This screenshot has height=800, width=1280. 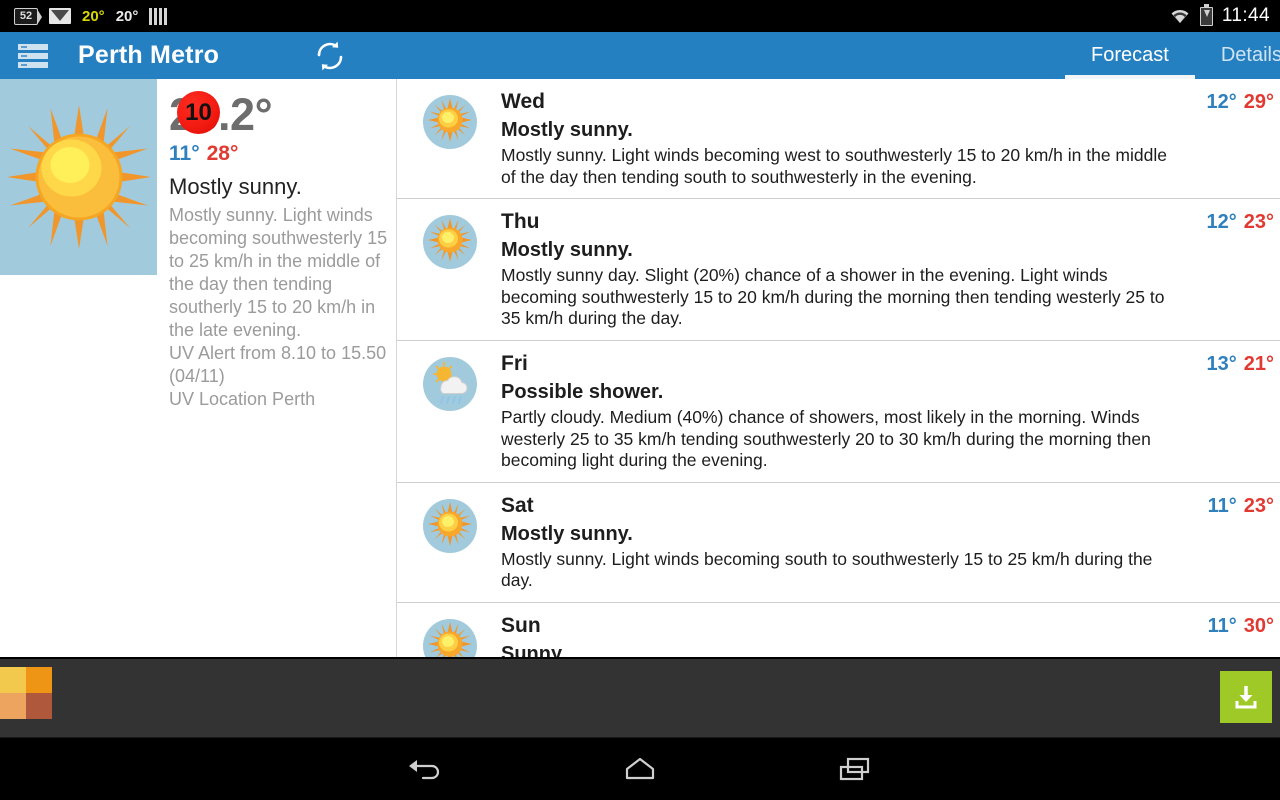 What do you see at coordinates (521, 625) in the screenshot?
I see `forecast-day: Sun` at bounding box center [521, 625].